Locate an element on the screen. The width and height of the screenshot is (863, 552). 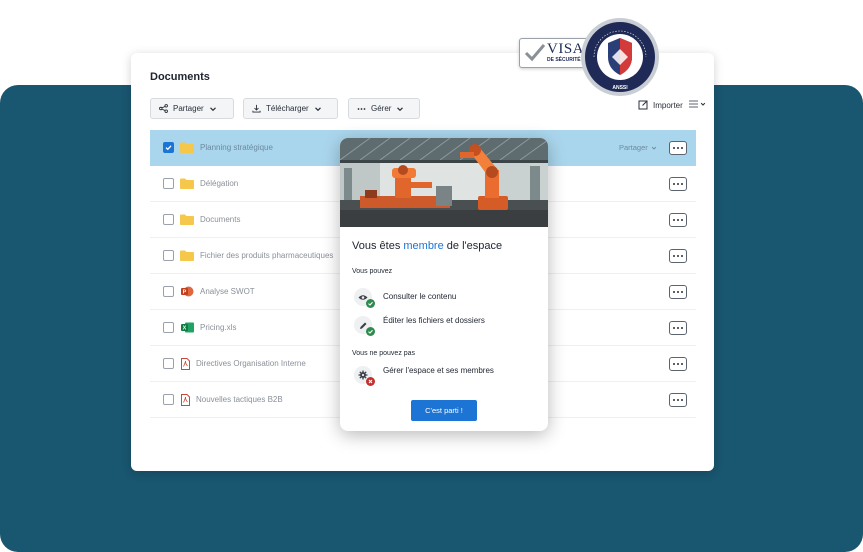
visa-sub-label: DE SÉCURITÉ is located at coordinates (564, 60).